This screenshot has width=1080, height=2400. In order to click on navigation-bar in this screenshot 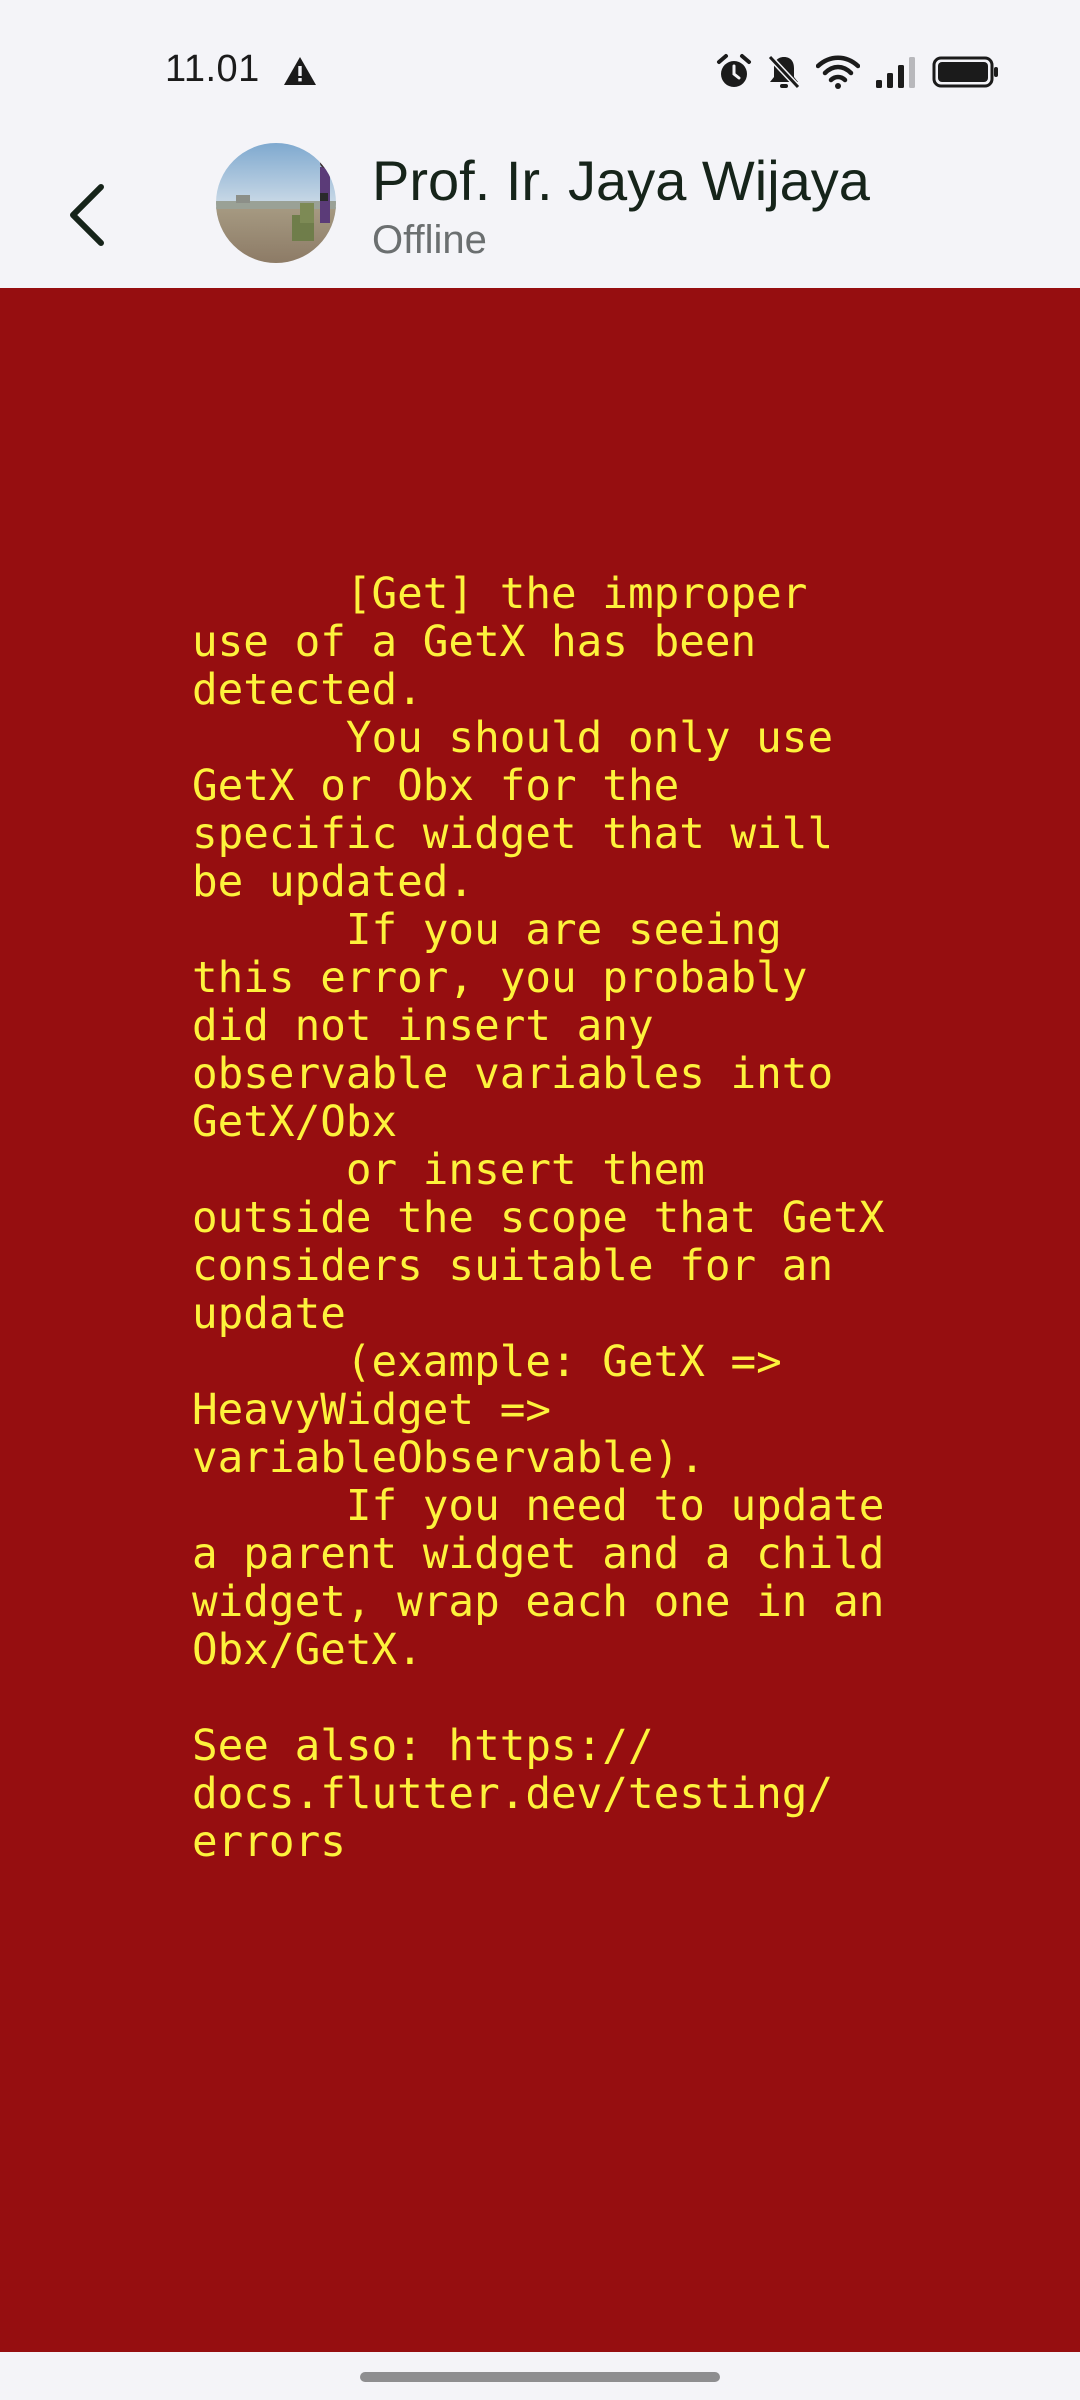, I will do `click(540, 2376)`.